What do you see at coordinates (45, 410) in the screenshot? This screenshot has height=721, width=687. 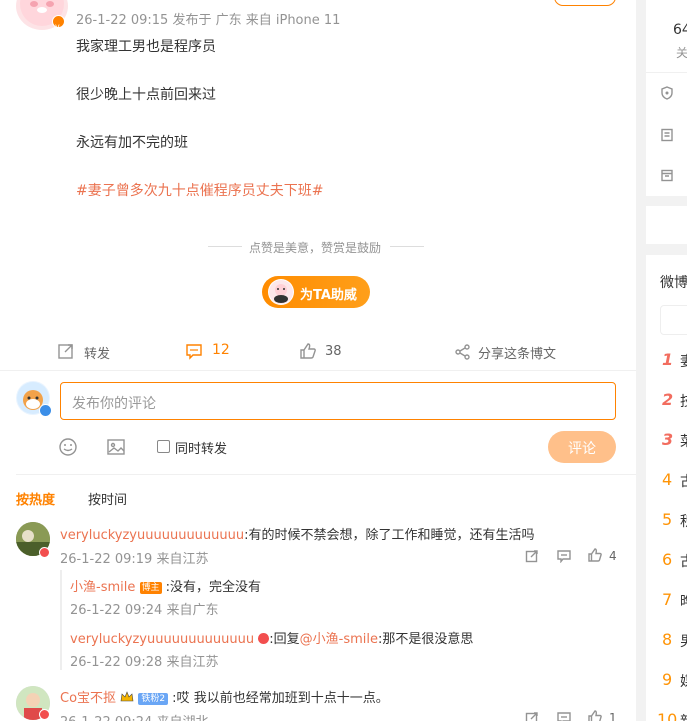 I see `my-verified-icon` at bounding box center [45, 410].